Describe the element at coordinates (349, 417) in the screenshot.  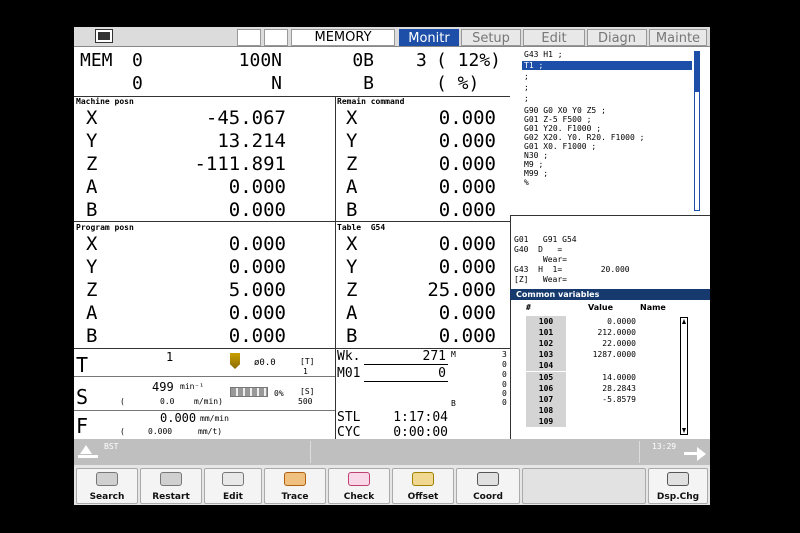
I see `stl-label: STL` at that location.